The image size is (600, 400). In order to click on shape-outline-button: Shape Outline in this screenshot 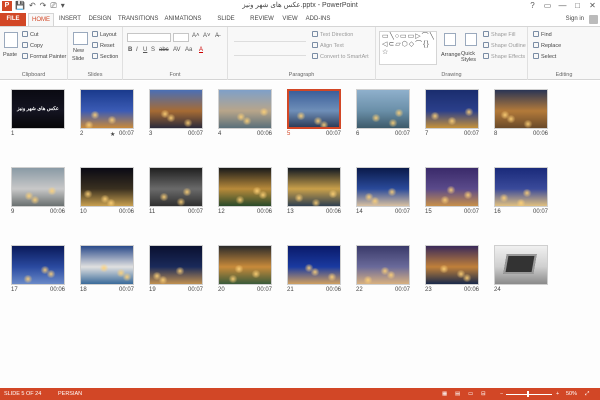, I will do `click(504, 46)`.